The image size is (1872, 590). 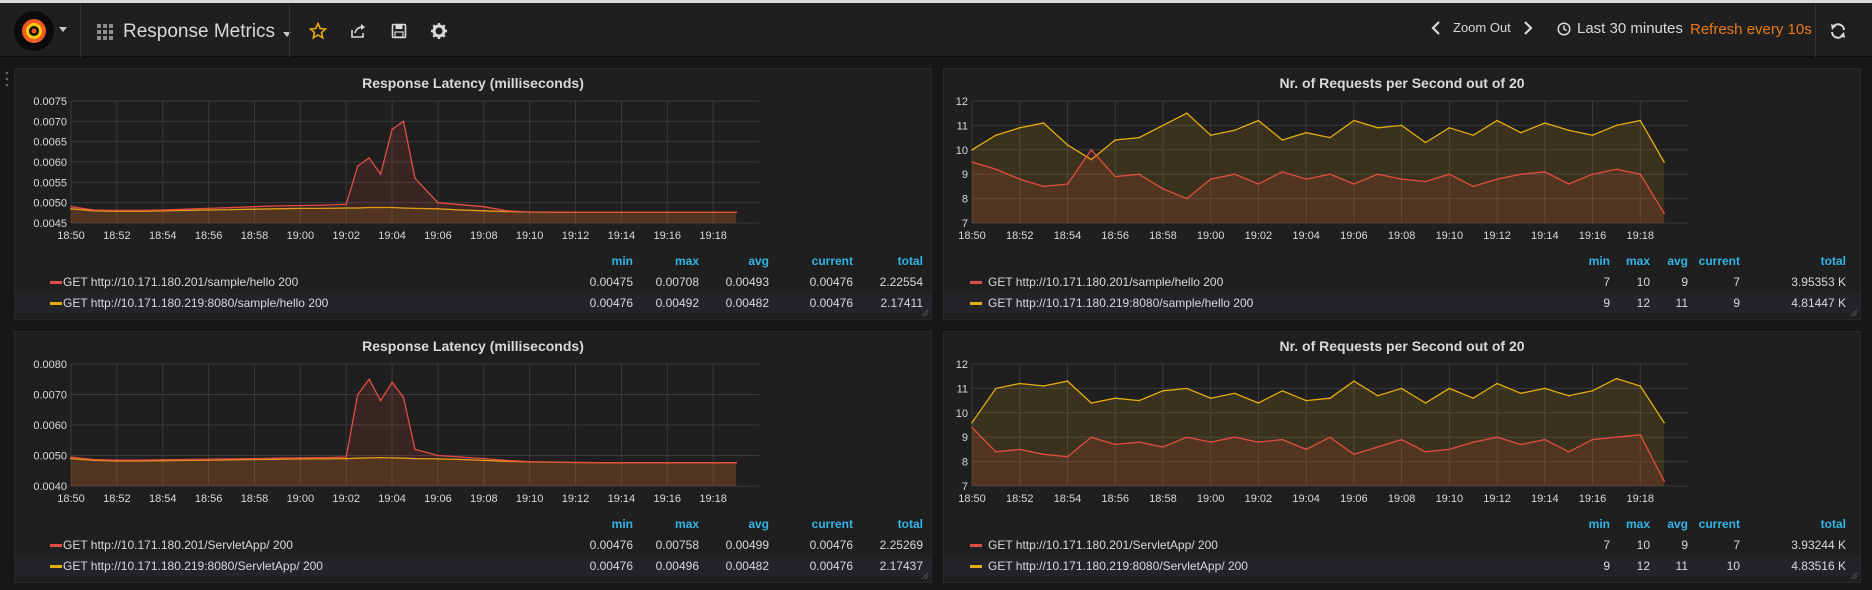 What do you see at coordinates (399, 31) in the screenshot?
I see `save-icon` at bounding box center [399, 31].